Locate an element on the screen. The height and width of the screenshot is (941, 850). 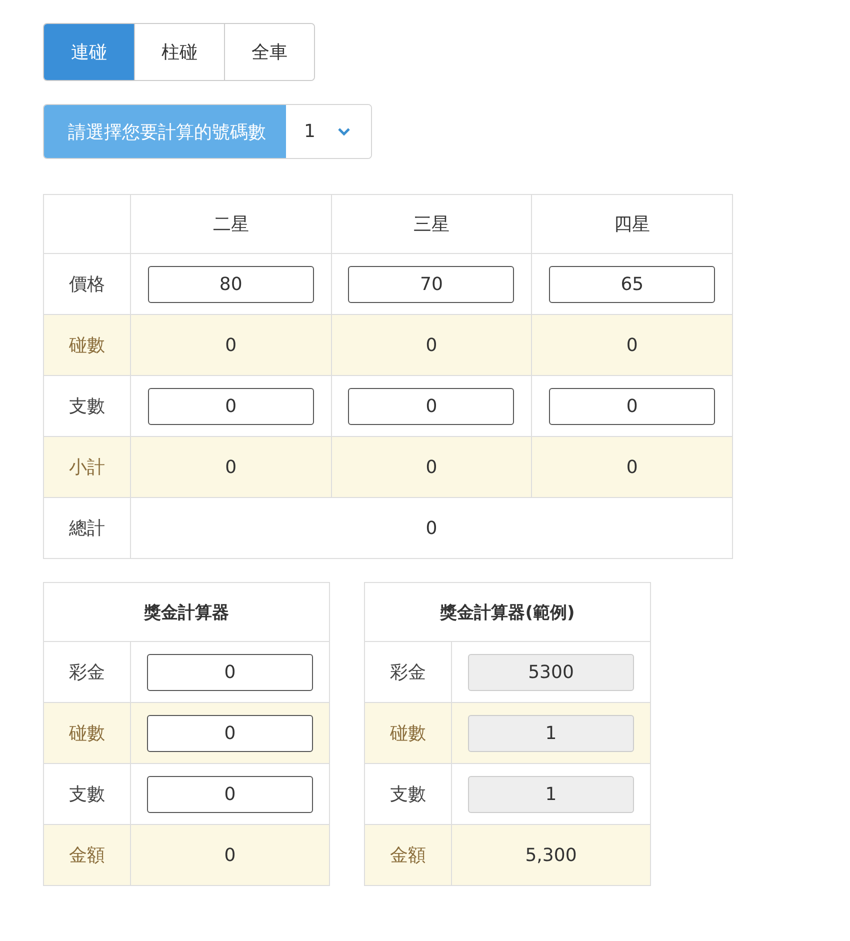
tab: 全車 is located at coordinates (269, 52).